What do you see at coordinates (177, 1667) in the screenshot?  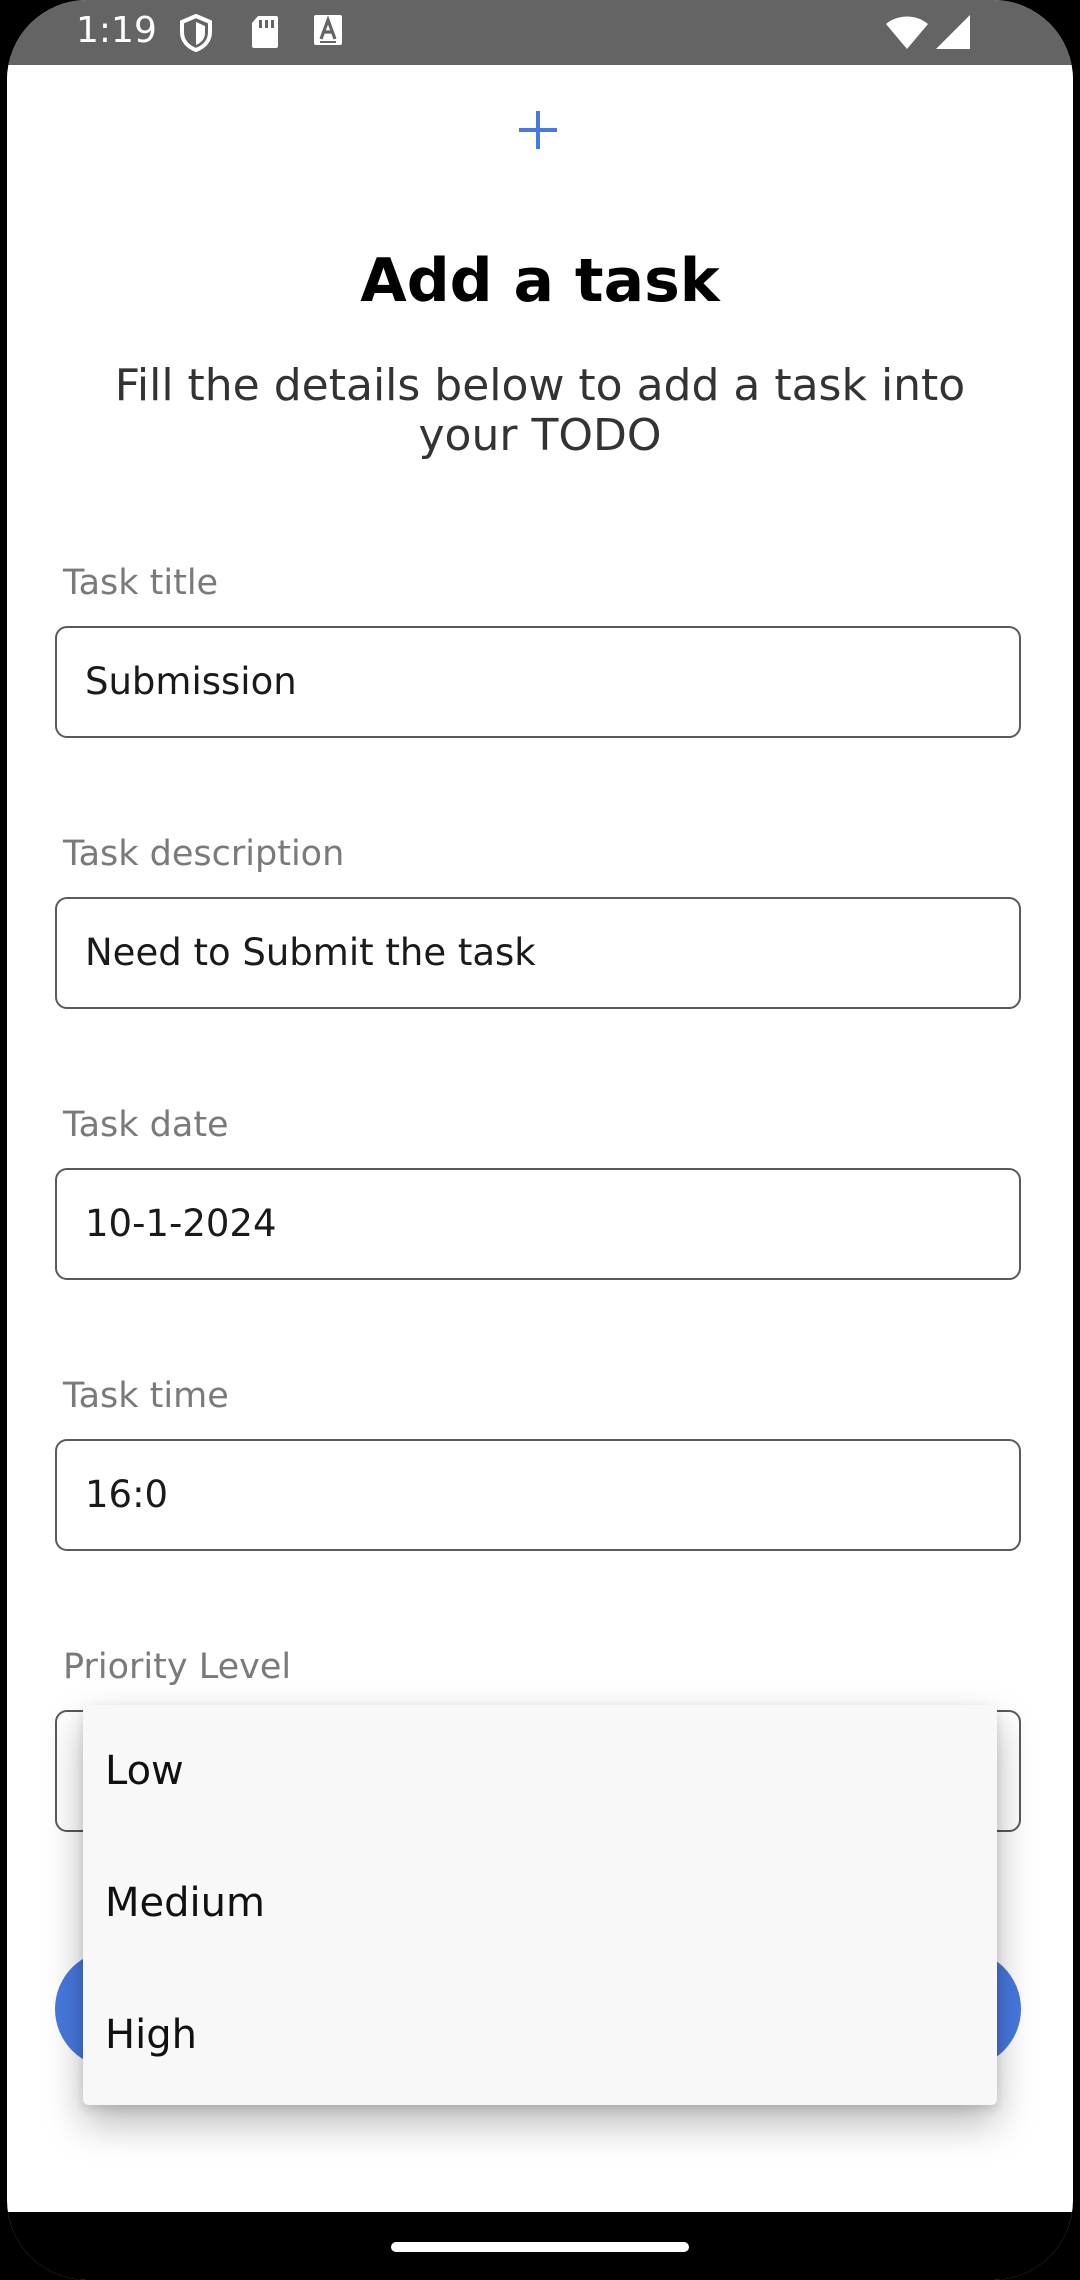 I see `priority-level-label: Priority Level` at bounding box center [177, 1667].